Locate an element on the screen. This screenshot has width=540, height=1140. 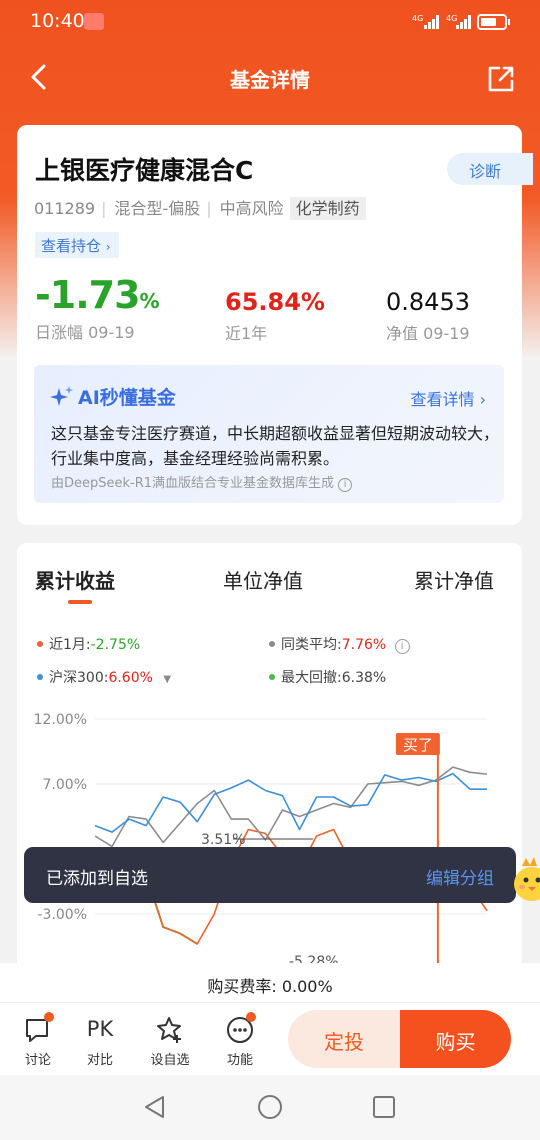
ai-source-note: 由DeepSeek-R1满血版结合专业基金数据库生成 i is located at coordinates (202, 482).